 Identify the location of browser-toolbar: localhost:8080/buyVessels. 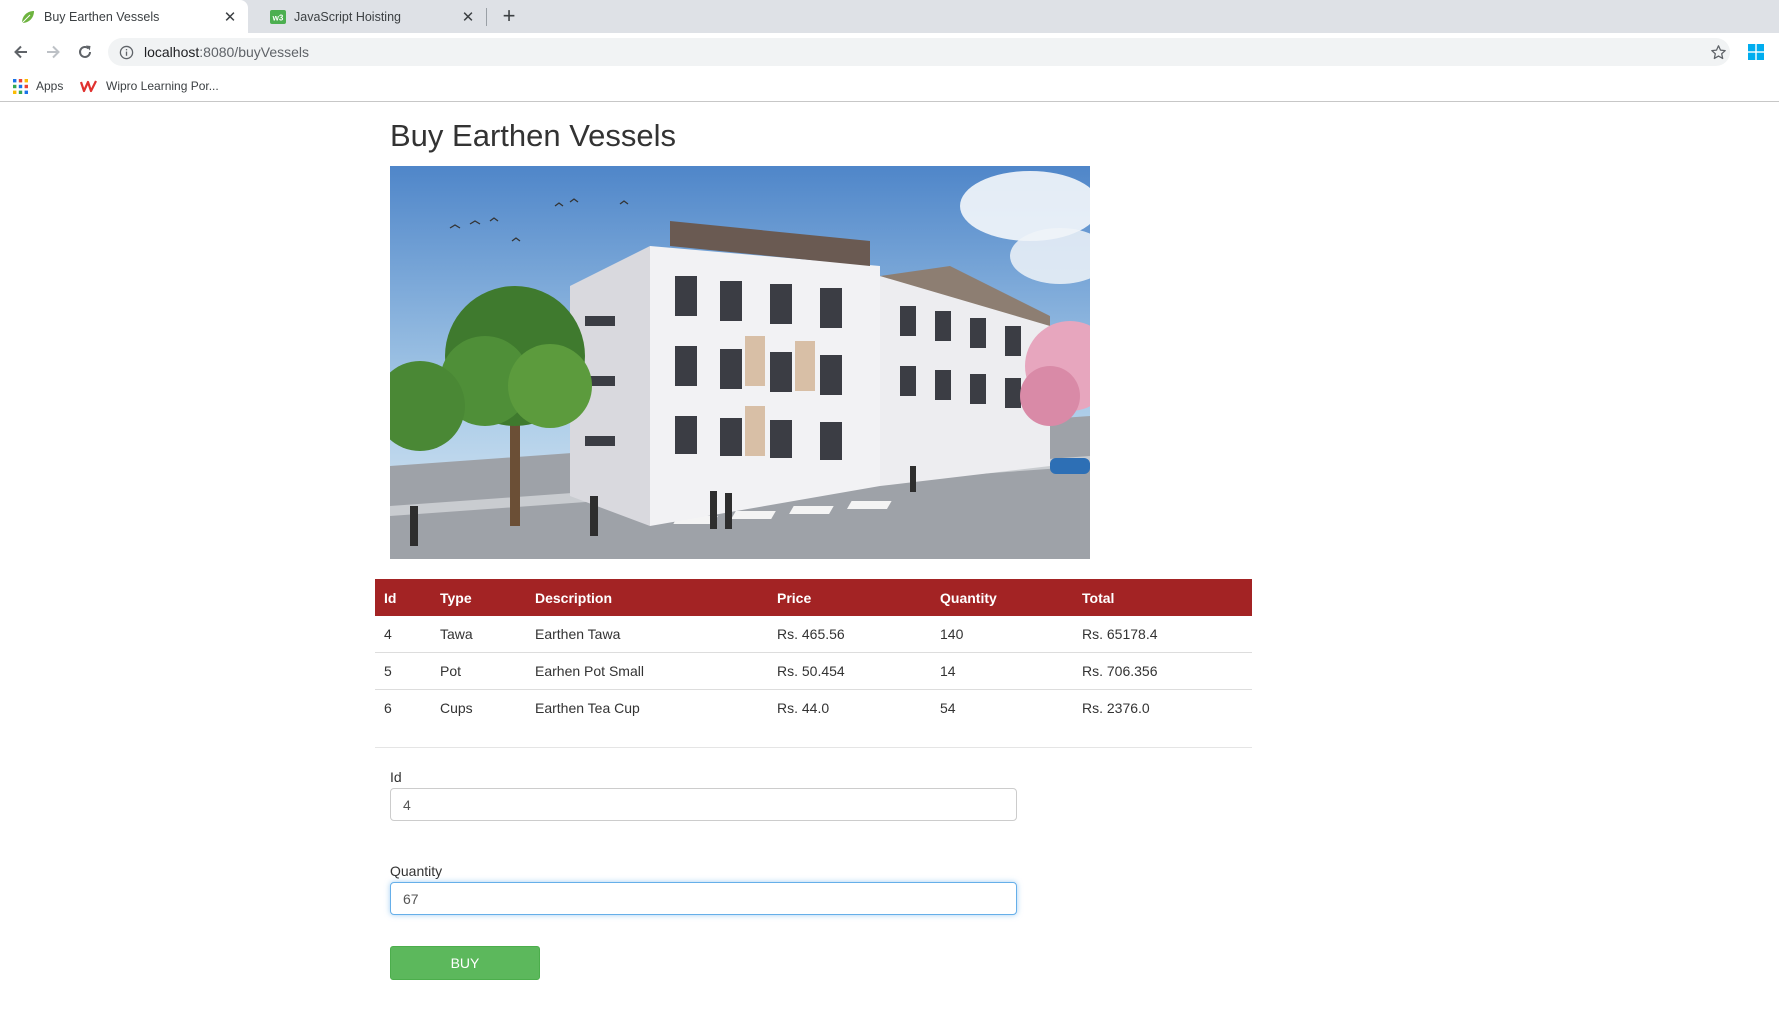
(889, 52).